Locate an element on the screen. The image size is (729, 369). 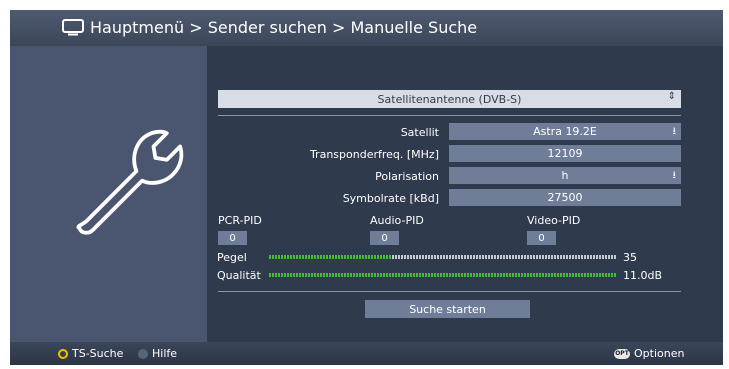
pcr-pid-label: PCR-PID is located at coordinates (240, 220).